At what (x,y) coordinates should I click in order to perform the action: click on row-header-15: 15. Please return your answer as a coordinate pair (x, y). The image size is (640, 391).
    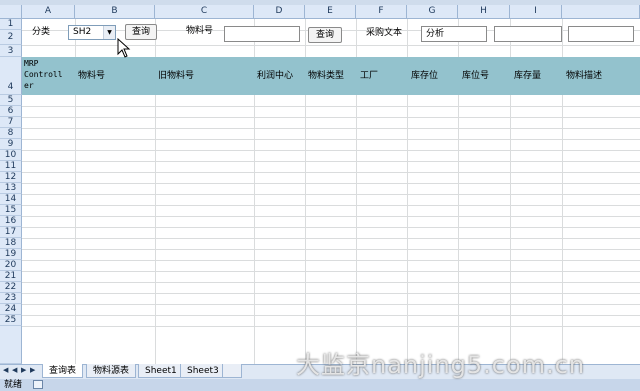
    Looking at the image, I should click on (11, 210).